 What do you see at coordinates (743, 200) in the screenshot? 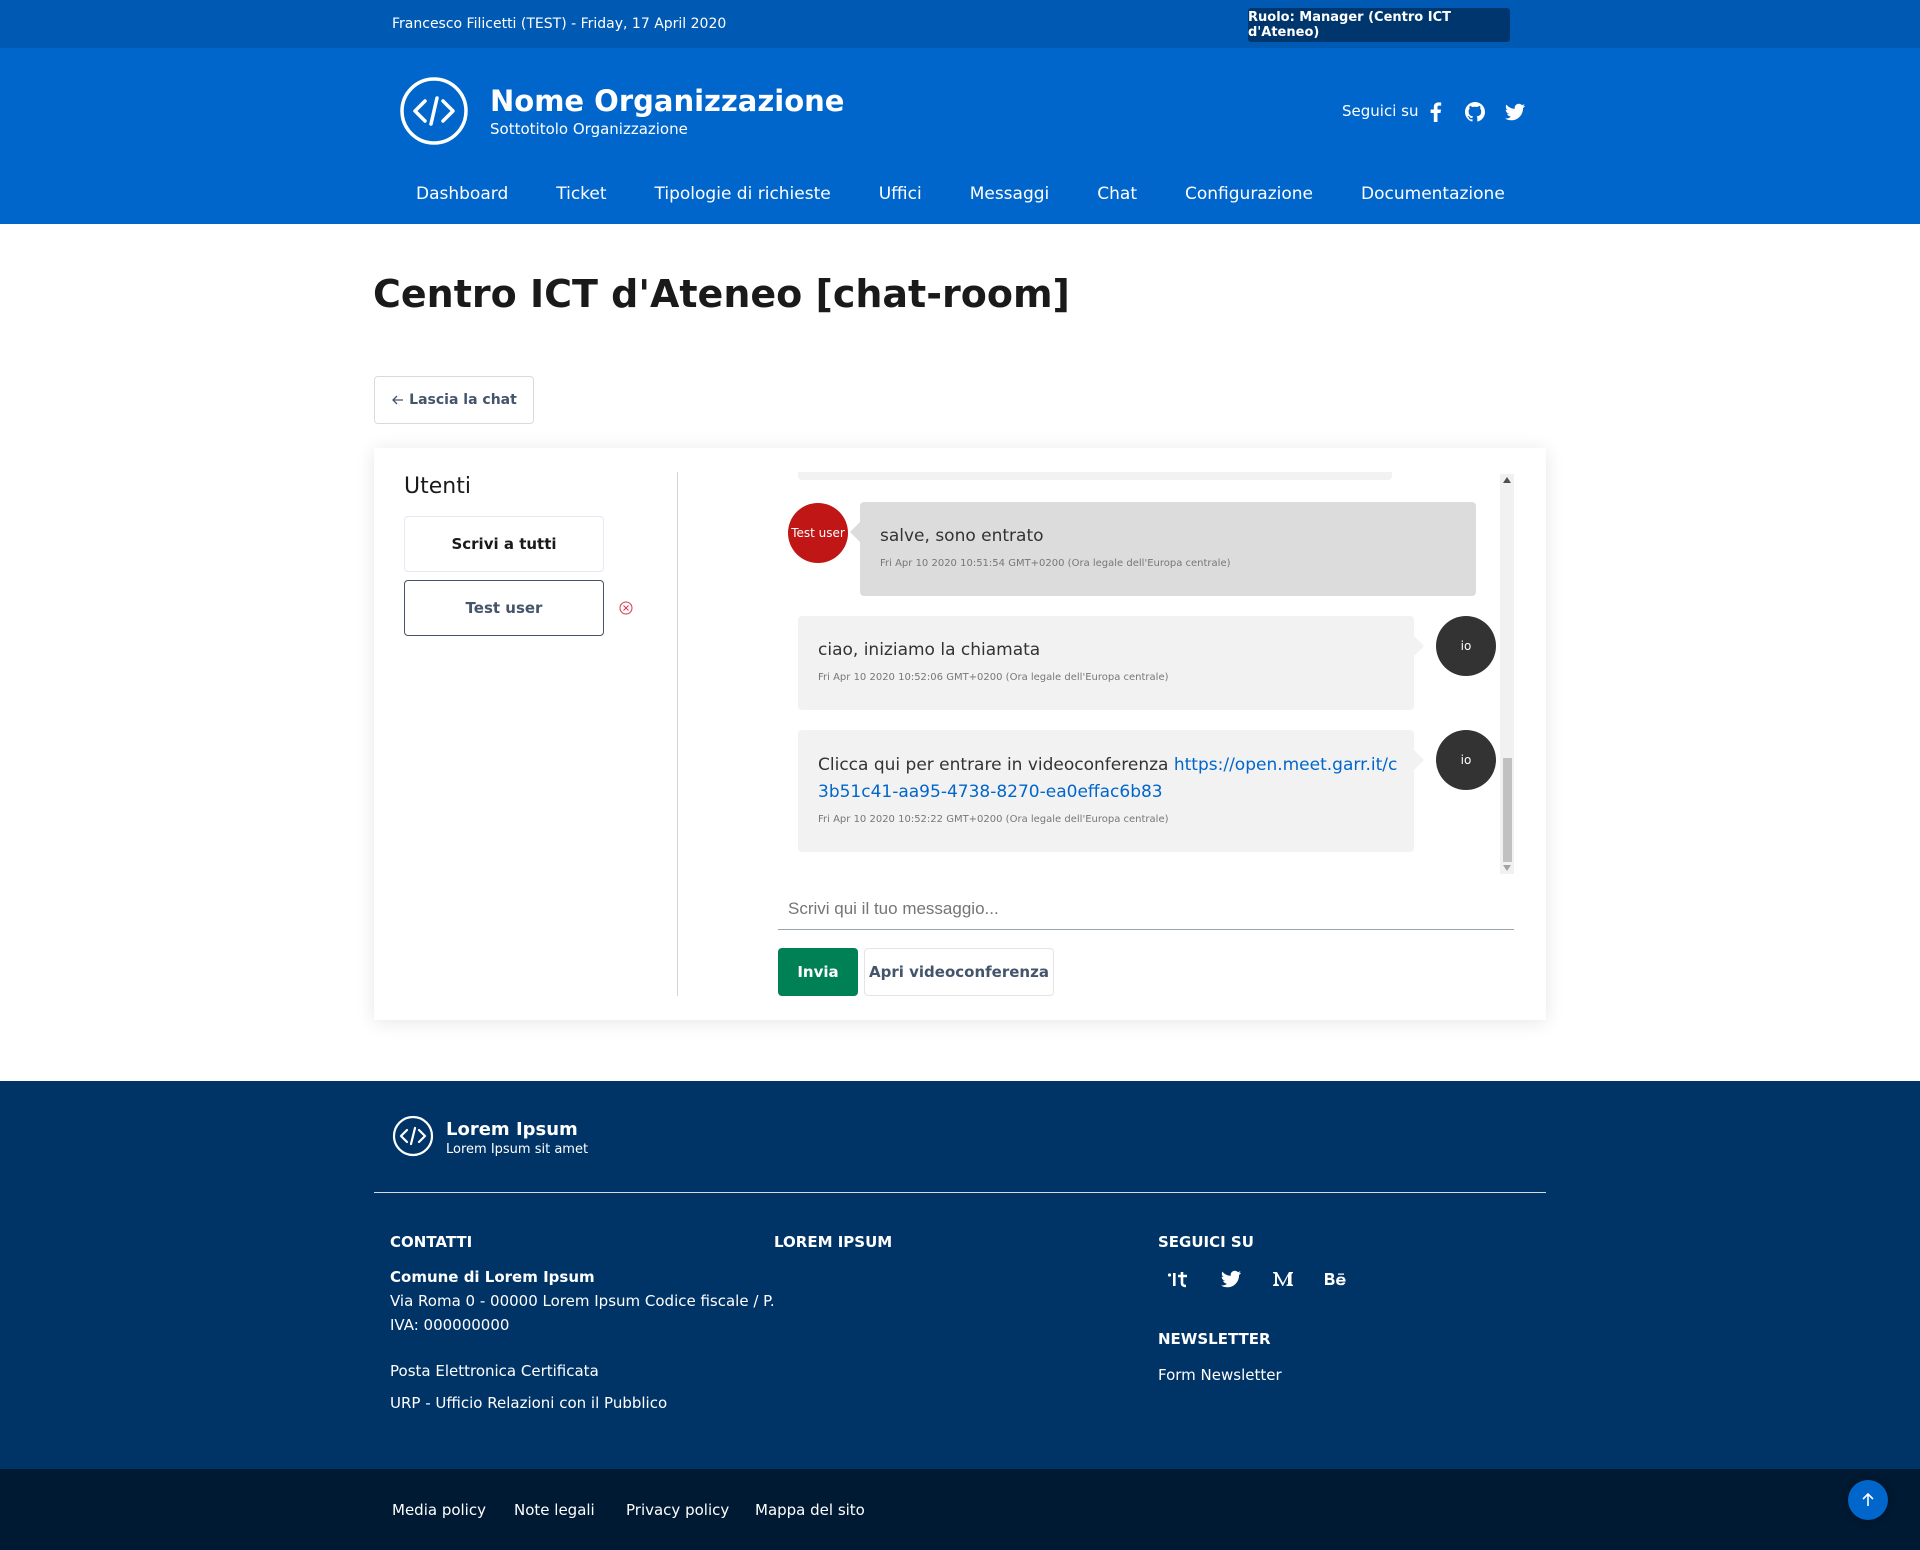
I see `nav-tipologie: Tipologie di richieste` at bounding box center [743, 200].